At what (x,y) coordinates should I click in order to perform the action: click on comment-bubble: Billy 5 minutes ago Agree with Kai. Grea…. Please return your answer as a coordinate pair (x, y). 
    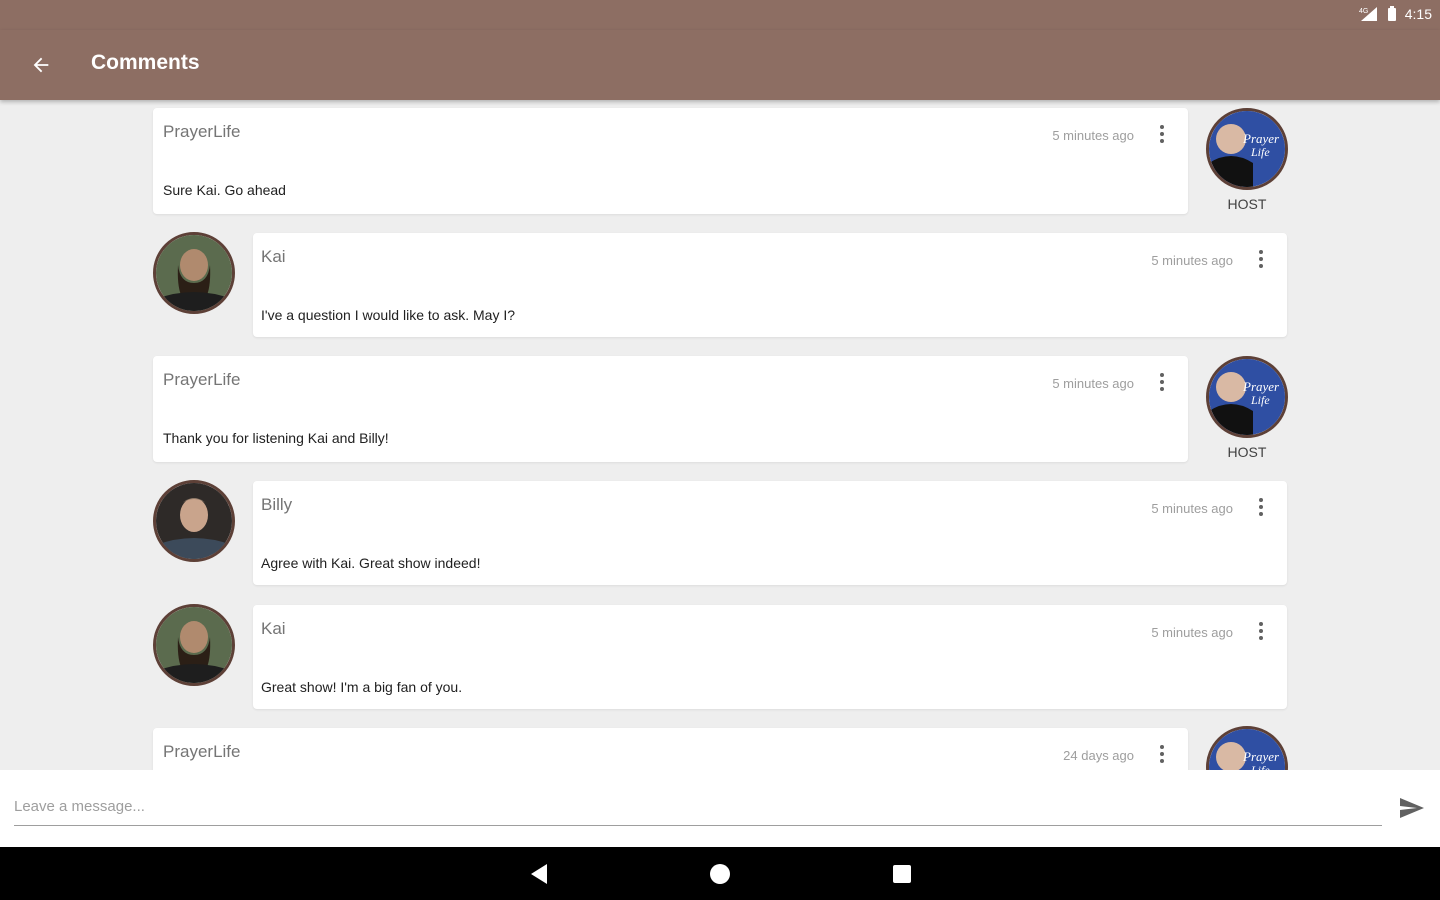
    Looking at the image, I should click on (770, 533).